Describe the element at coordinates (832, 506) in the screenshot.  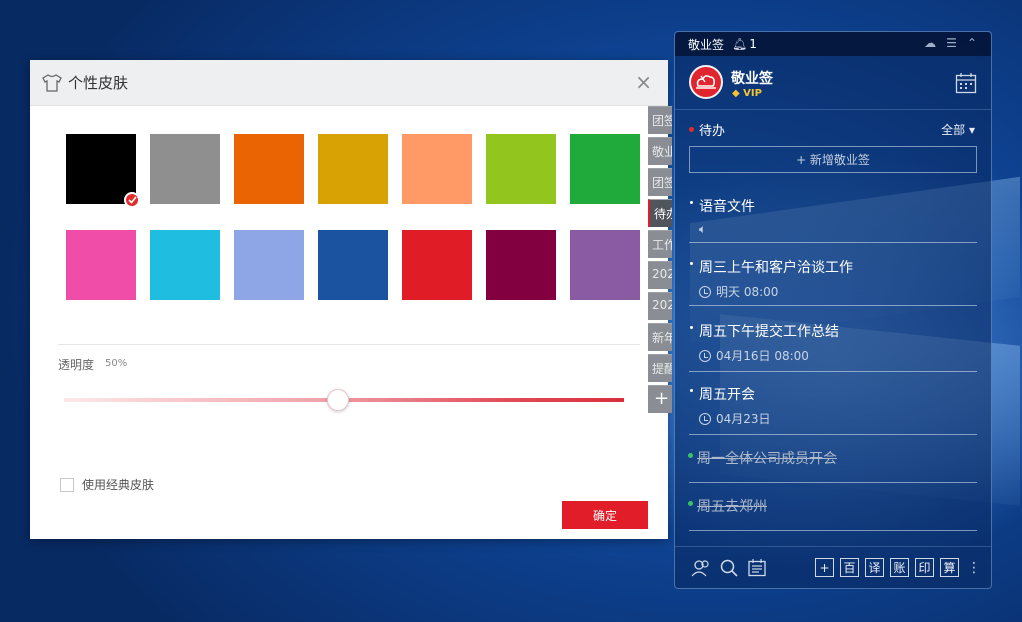
I see `note-title: 周五去郑州` at that location.